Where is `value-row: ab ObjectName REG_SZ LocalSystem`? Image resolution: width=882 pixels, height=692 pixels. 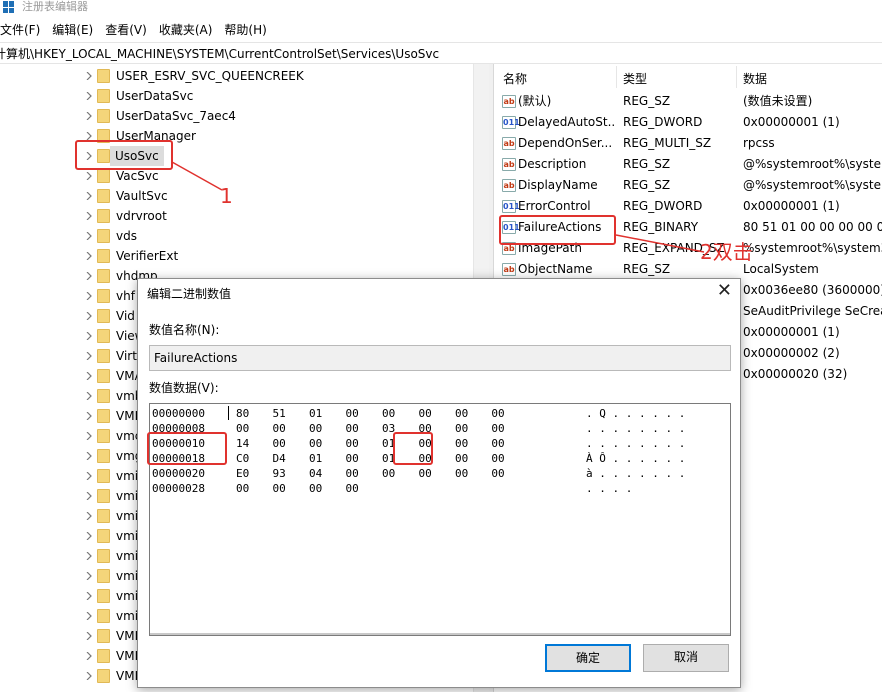
value-row: ab ObjectName REG_SZ LocalSystem is located at coordinates (688, 269).